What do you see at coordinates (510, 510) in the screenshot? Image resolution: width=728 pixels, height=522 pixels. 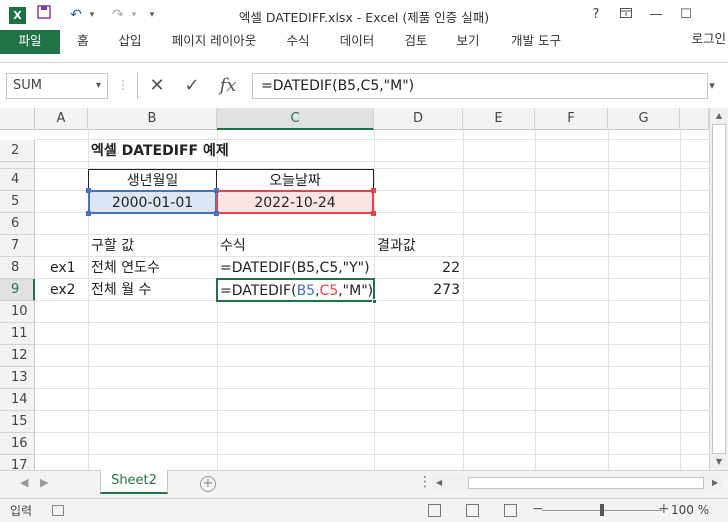 I see `page-break-view-icon` at bounding box center [510, 510].